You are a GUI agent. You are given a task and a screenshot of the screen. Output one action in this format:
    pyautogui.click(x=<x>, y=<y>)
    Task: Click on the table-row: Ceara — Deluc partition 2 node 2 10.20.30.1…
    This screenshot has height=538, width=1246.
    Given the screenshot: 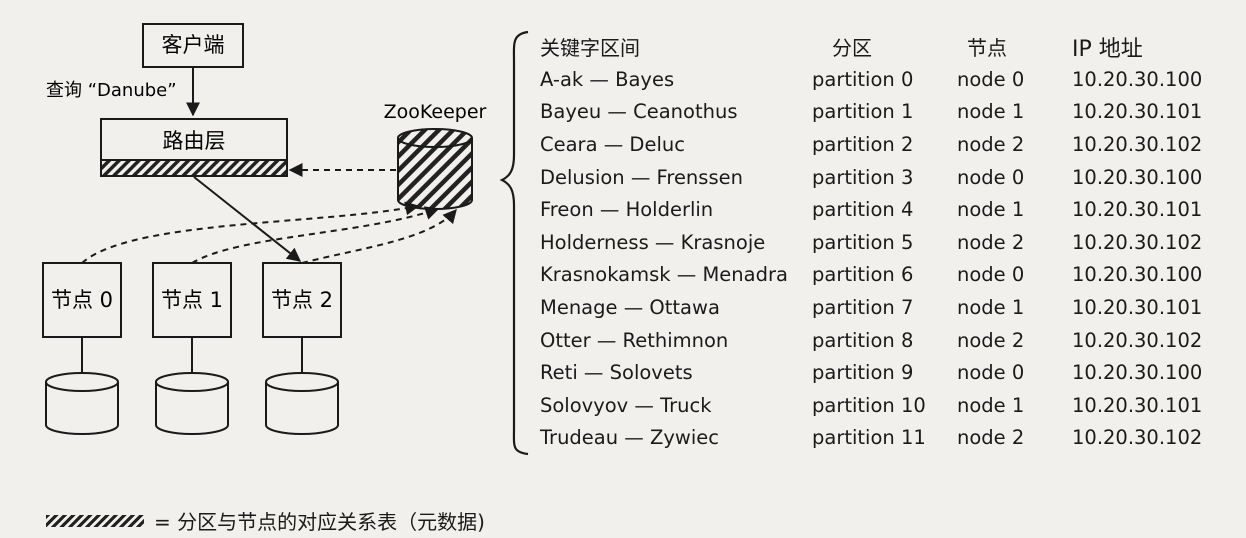 What is the action you would take?
    pyautogui.click(x=885, y=144)
    